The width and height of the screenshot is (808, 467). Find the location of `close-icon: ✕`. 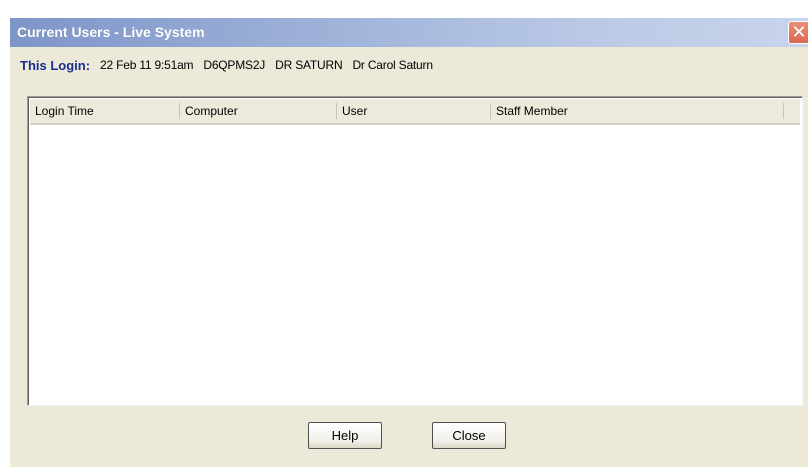

close-icon: ✕ is located at coordinates (798, 32).